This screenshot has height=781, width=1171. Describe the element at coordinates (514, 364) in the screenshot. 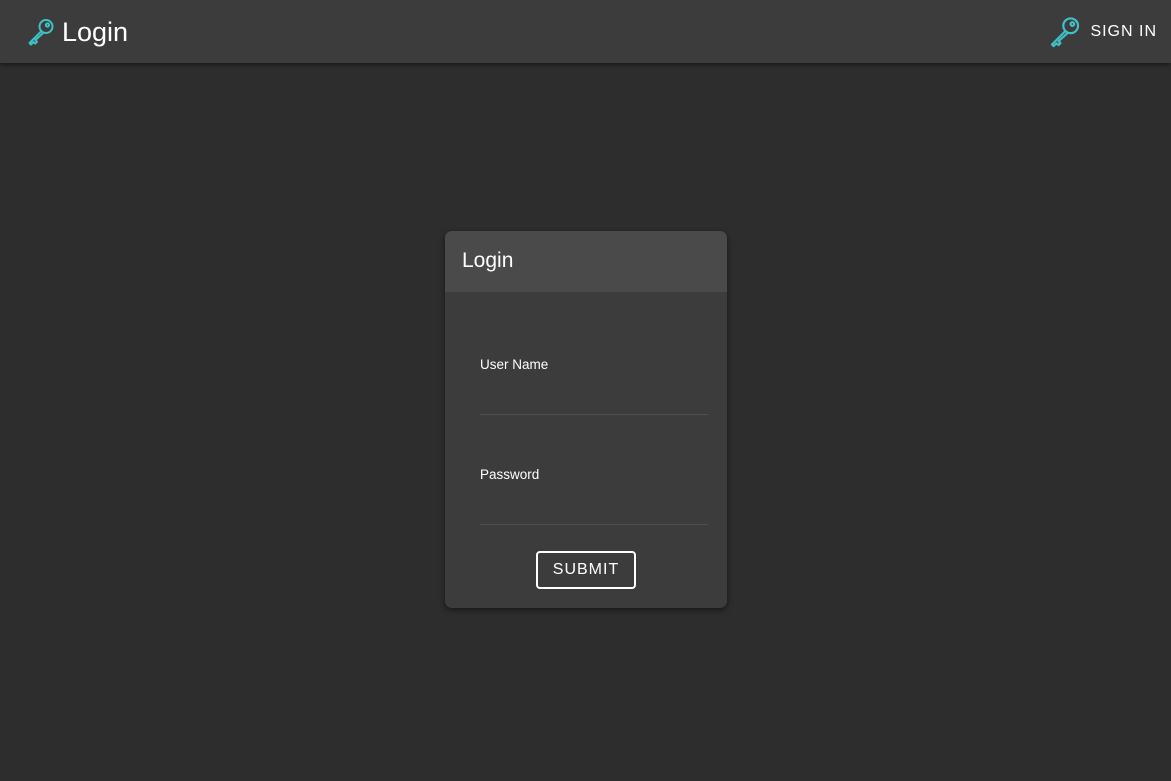

I see `username-label: User Name` at that location.